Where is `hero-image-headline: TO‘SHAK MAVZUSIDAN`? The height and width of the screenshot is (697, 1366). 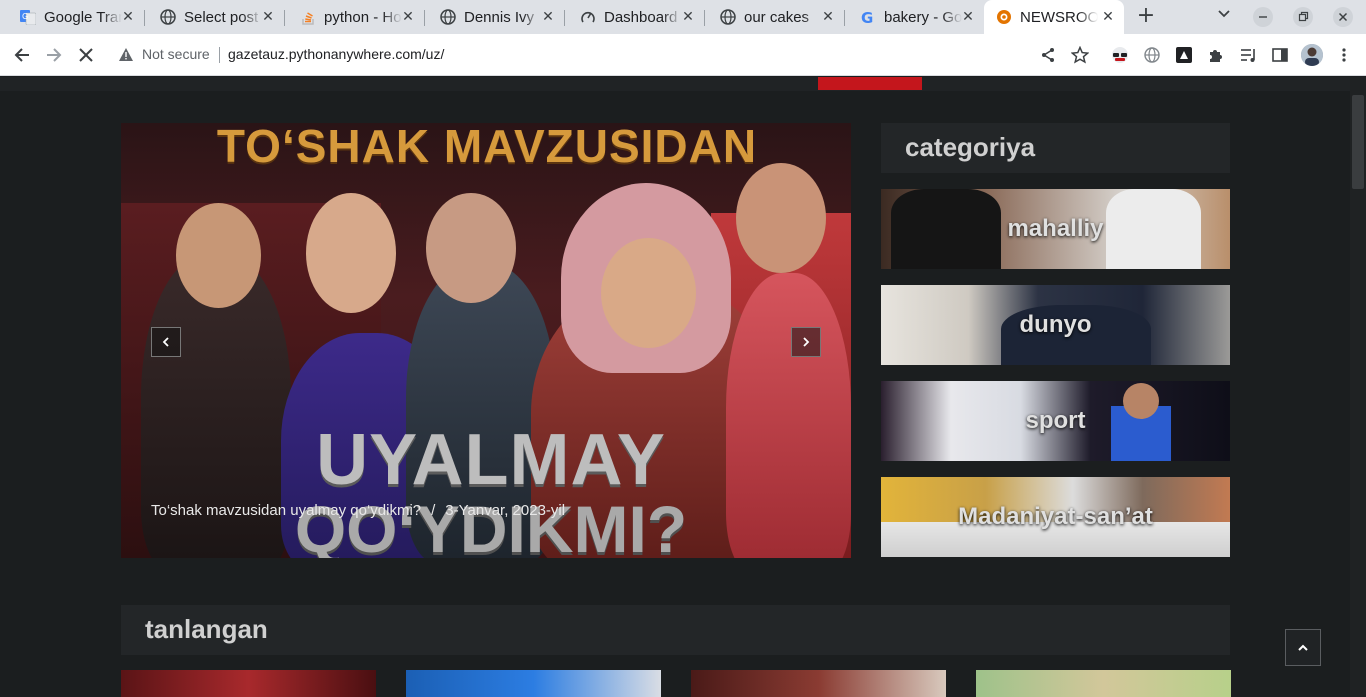 hero-image-headline: TO‘SHAK MAVZUSIDAN is located at coordinates (487, 147).